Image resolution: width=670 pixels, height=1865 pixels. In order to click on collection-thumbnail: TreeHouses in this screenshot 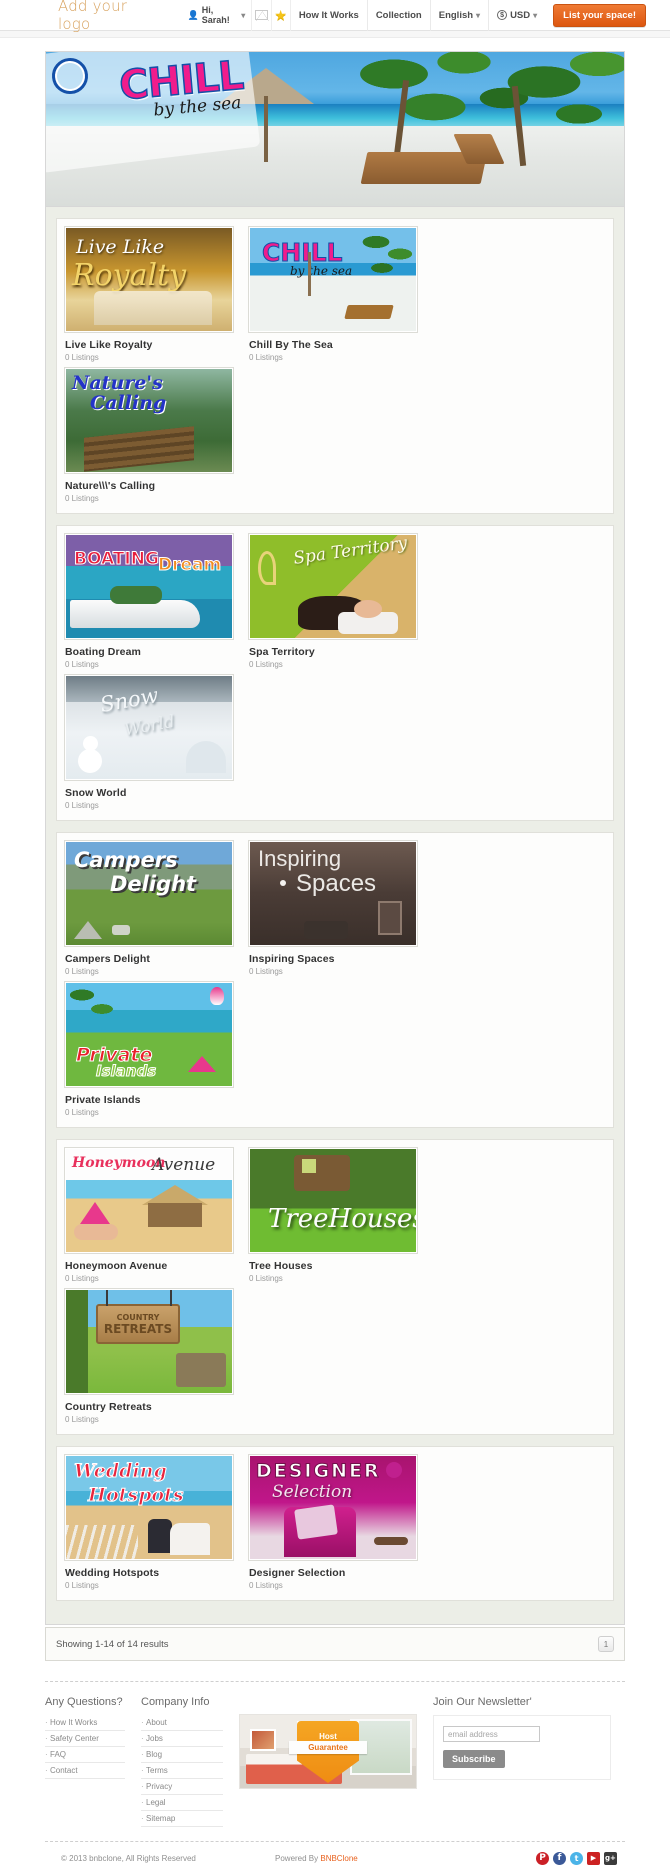, I will do `click(333, 1200)`.